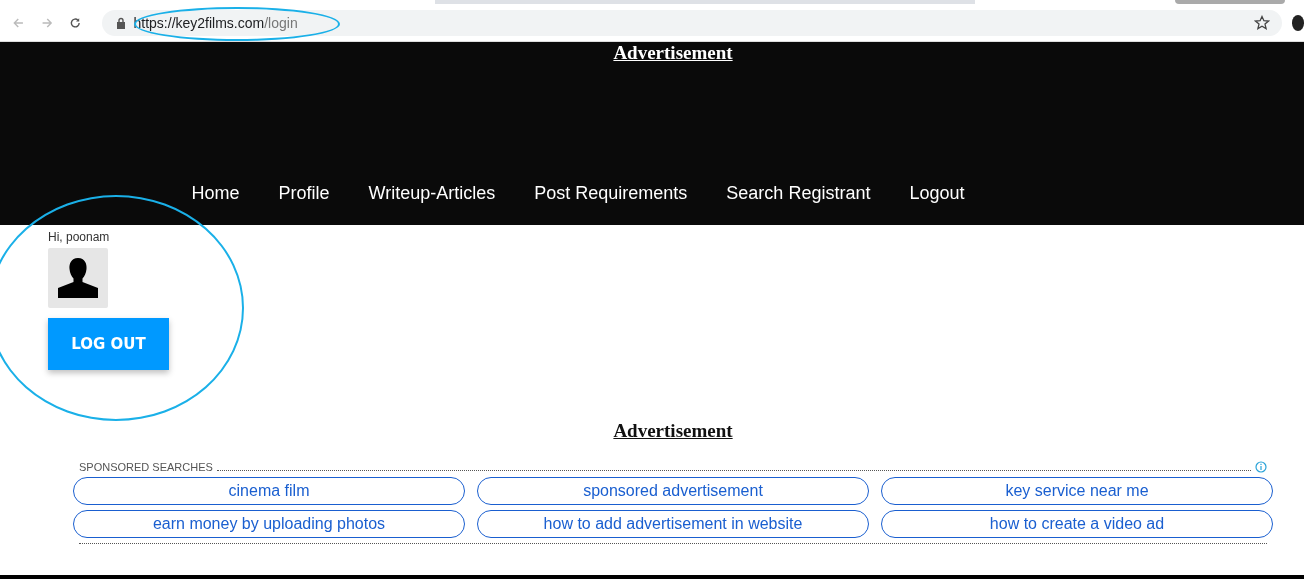 Image resolution: width=1304 pixels, height=579 pixels. I want to click on nav-link: Writeup-Articles, so click(432, 193).